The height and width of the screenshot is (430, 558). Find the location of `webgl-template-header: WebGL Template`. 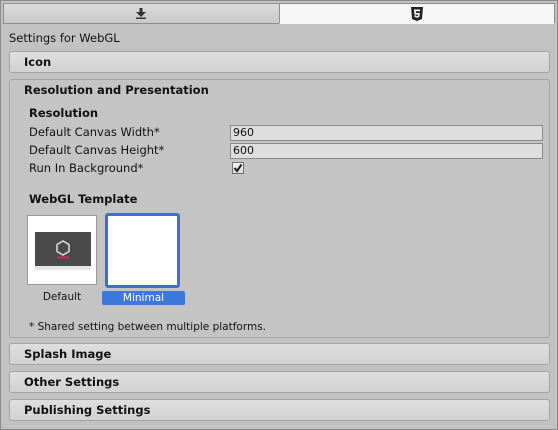

webgl-template-header: WebGL Template is located at coordinates (83, 199).